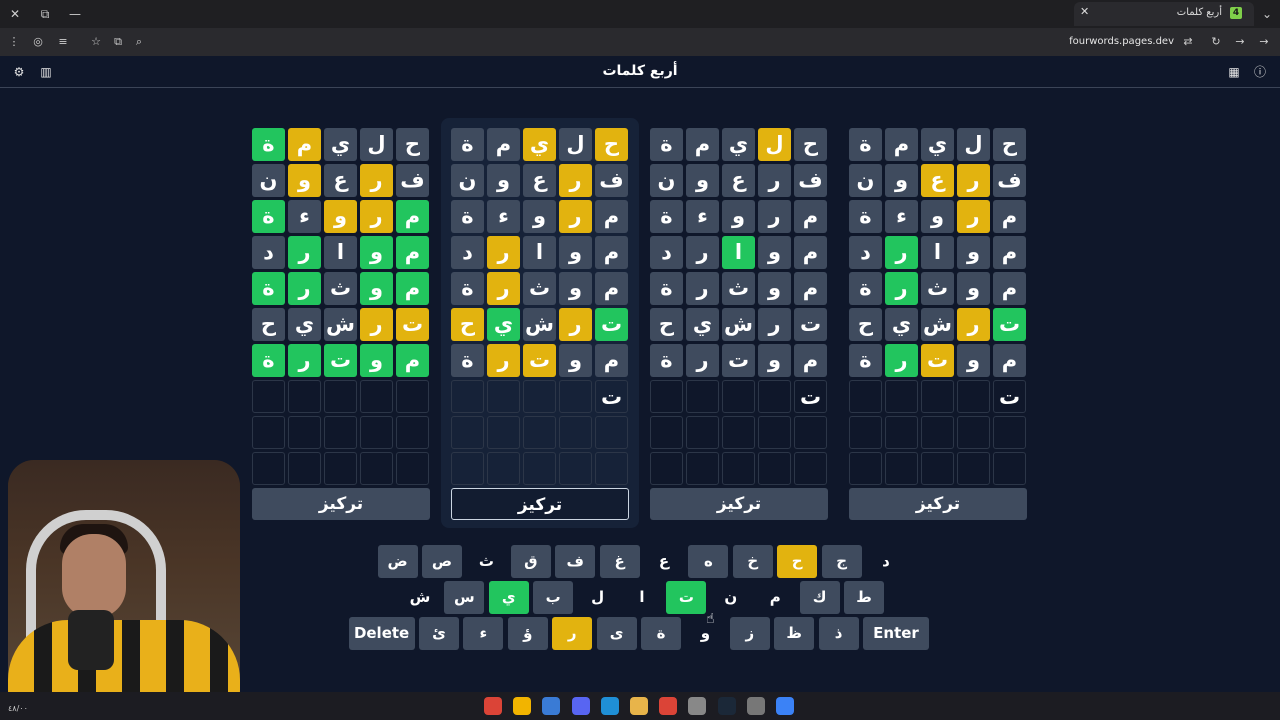  I want to click on keyboard-key: ق, so click(530, 561).